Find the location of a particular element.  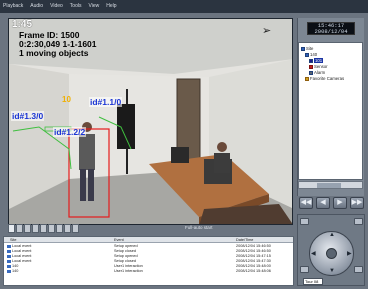

tree-item-site: Site is located at coordinates (307, 48).